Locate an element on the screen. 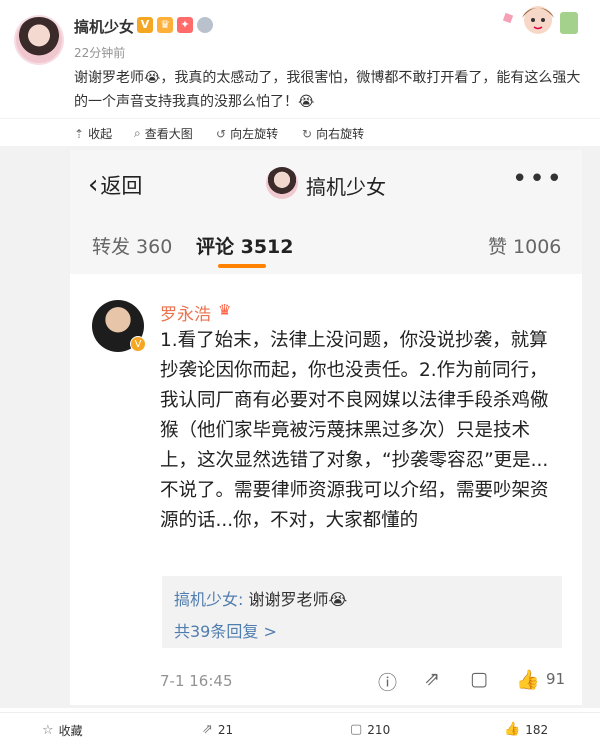  rotate-left-button: ↺ 向左旋转 is located at coordinates (247, 133).